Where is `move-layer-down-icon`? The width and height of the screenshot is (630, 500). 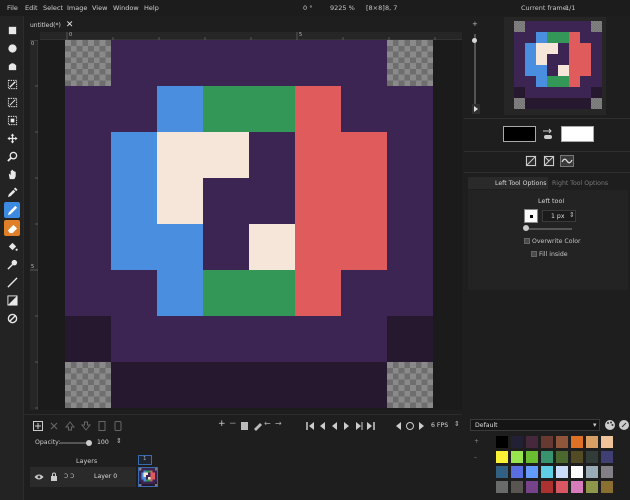
move-layer-down-icon is located at coordinates (86, 426).